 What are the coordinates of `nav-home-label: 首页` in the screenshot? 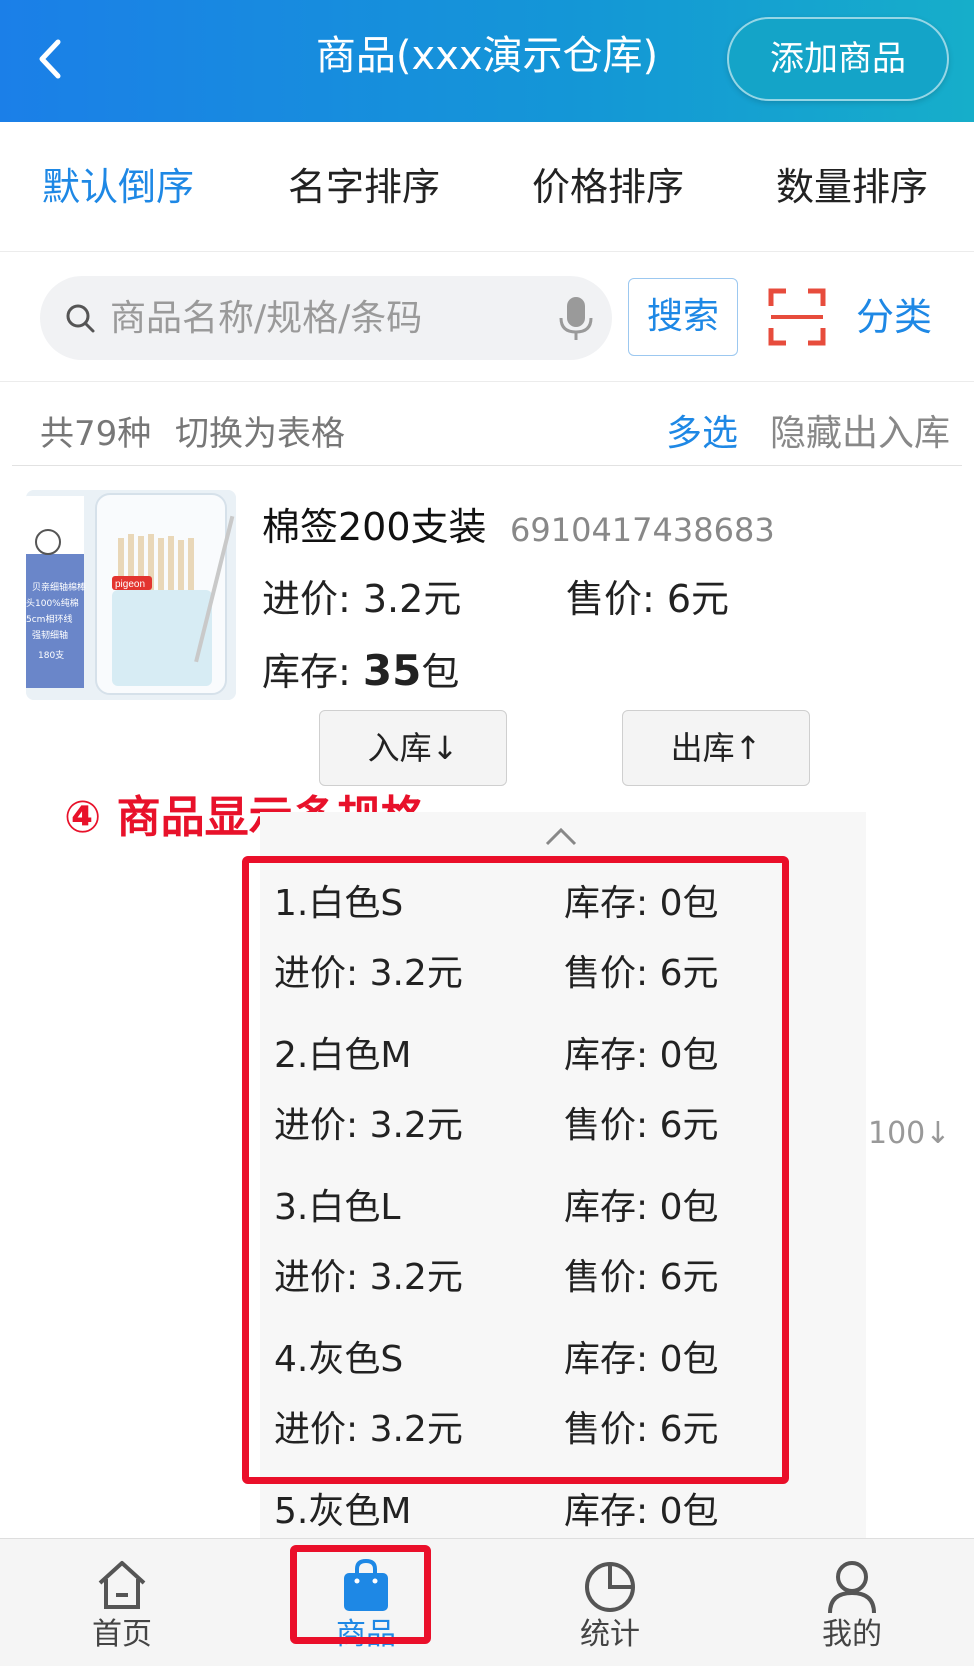 It's located at (122, 1634).